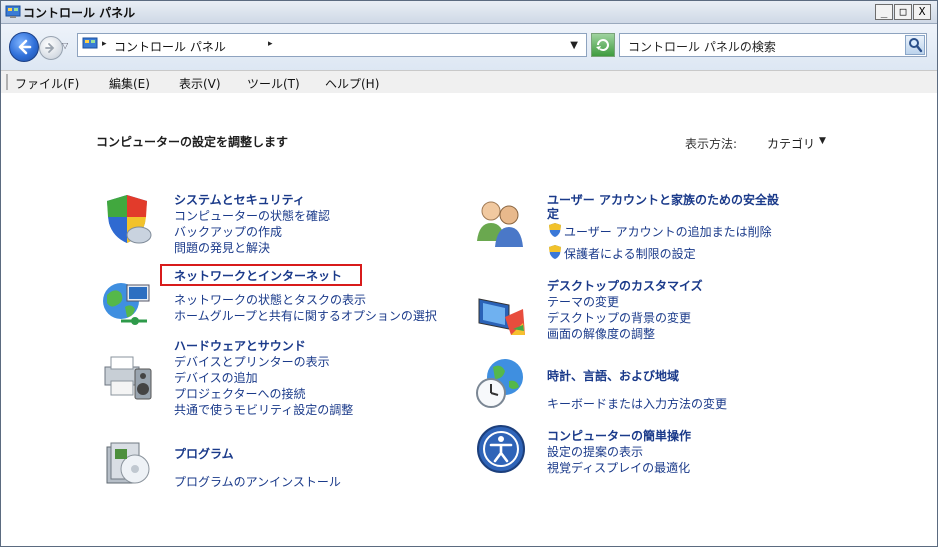 This screenshot has width=938, height=547. I want to click on category-user-accounts-line2: 定, so click(553, 213).